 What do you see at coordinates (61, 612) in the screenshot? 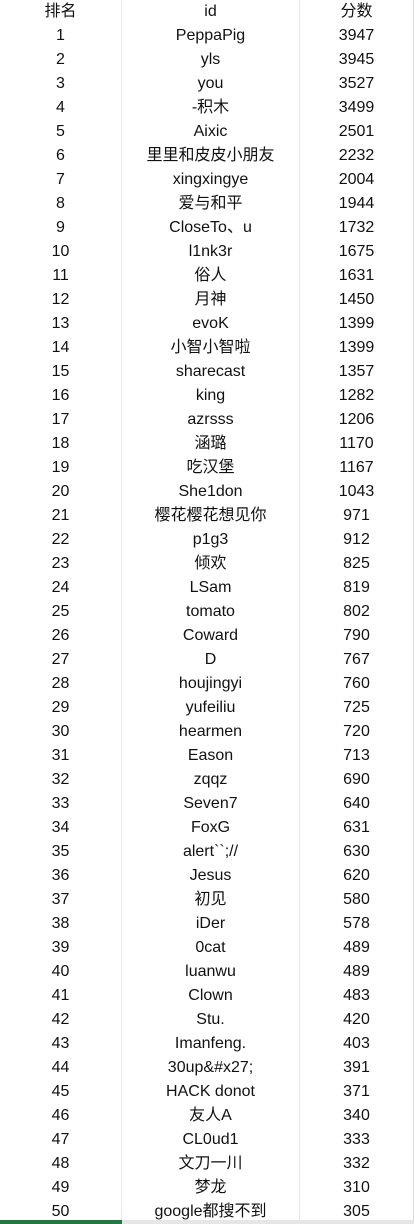
I see `rank-cell: 25` at bounding box center [61, 612].